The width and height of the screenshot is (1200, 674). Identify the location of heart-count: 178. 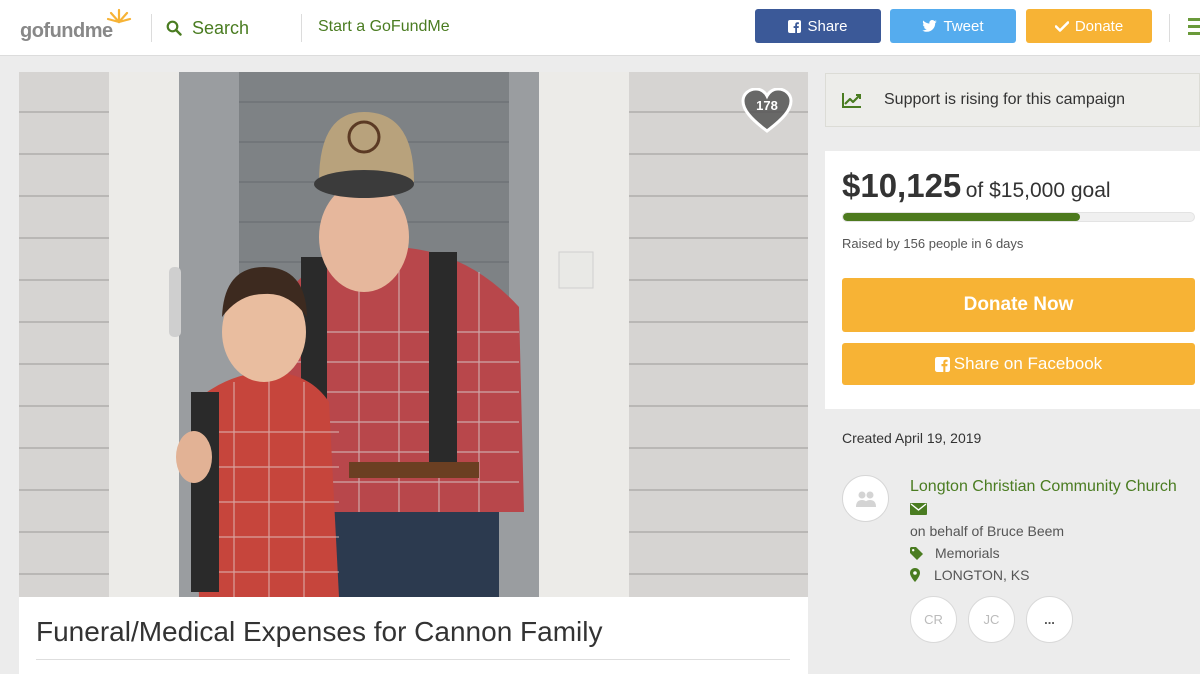
(767, 105).